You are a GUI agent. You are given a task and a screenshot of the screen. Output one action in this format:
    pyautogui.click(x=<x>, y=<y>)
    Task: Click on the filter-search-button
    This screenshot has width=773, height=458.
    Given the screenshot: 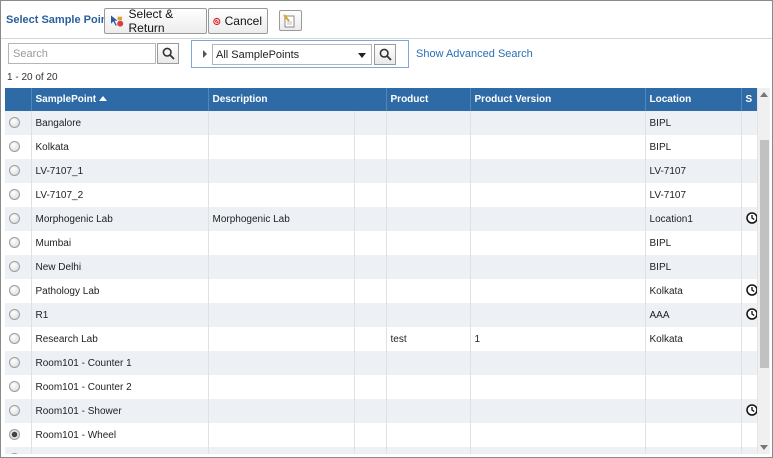 What is the action you would take?
    pyautogui.click(x=385, y=54)
    